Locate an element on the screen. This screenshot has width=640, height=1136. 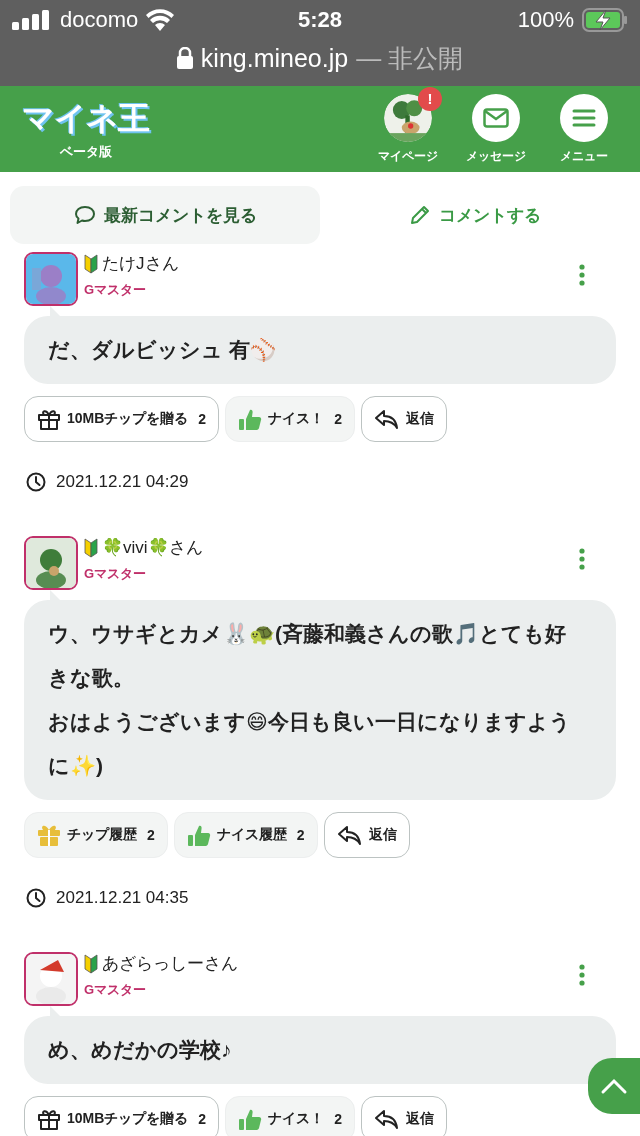
post-time: 2021.12.21 04:29 is located at coordinates (122, 482).